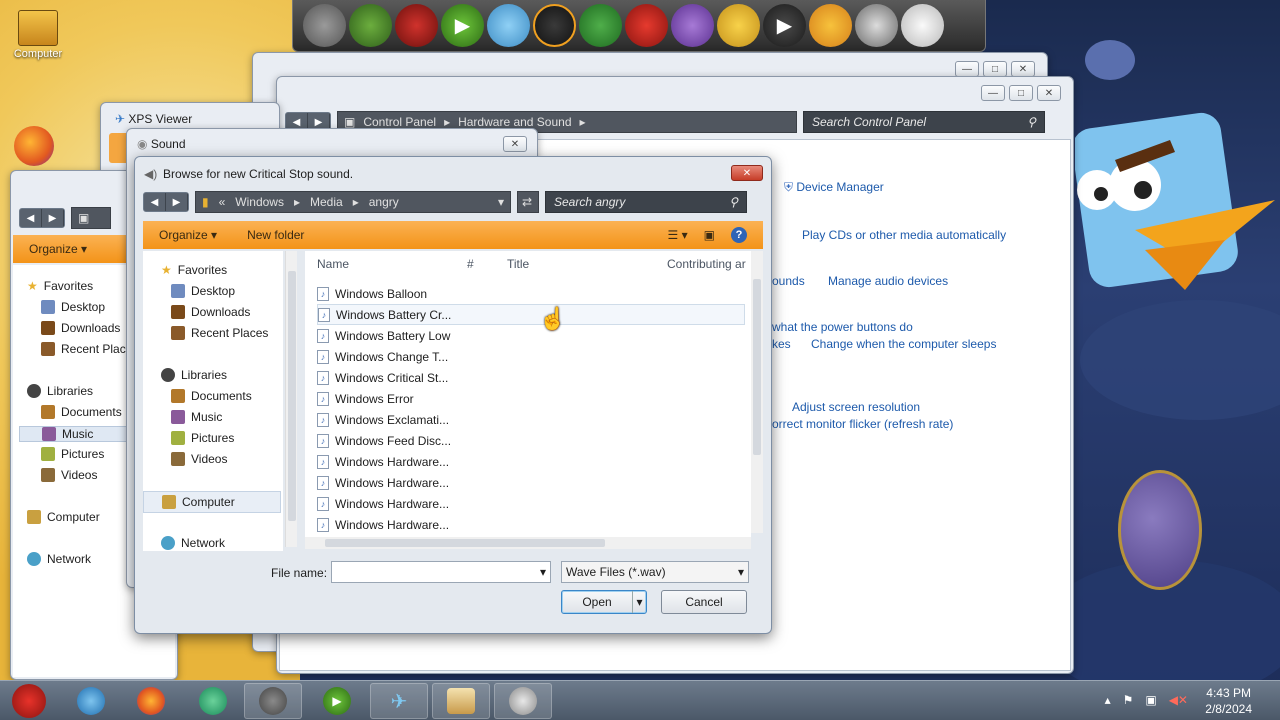 This screenshot has height=720, width=1280. What do you see at coordinates (781, 344) in the screenshot?
I see `wakes-link: kes` at bounding box center [781, 344].